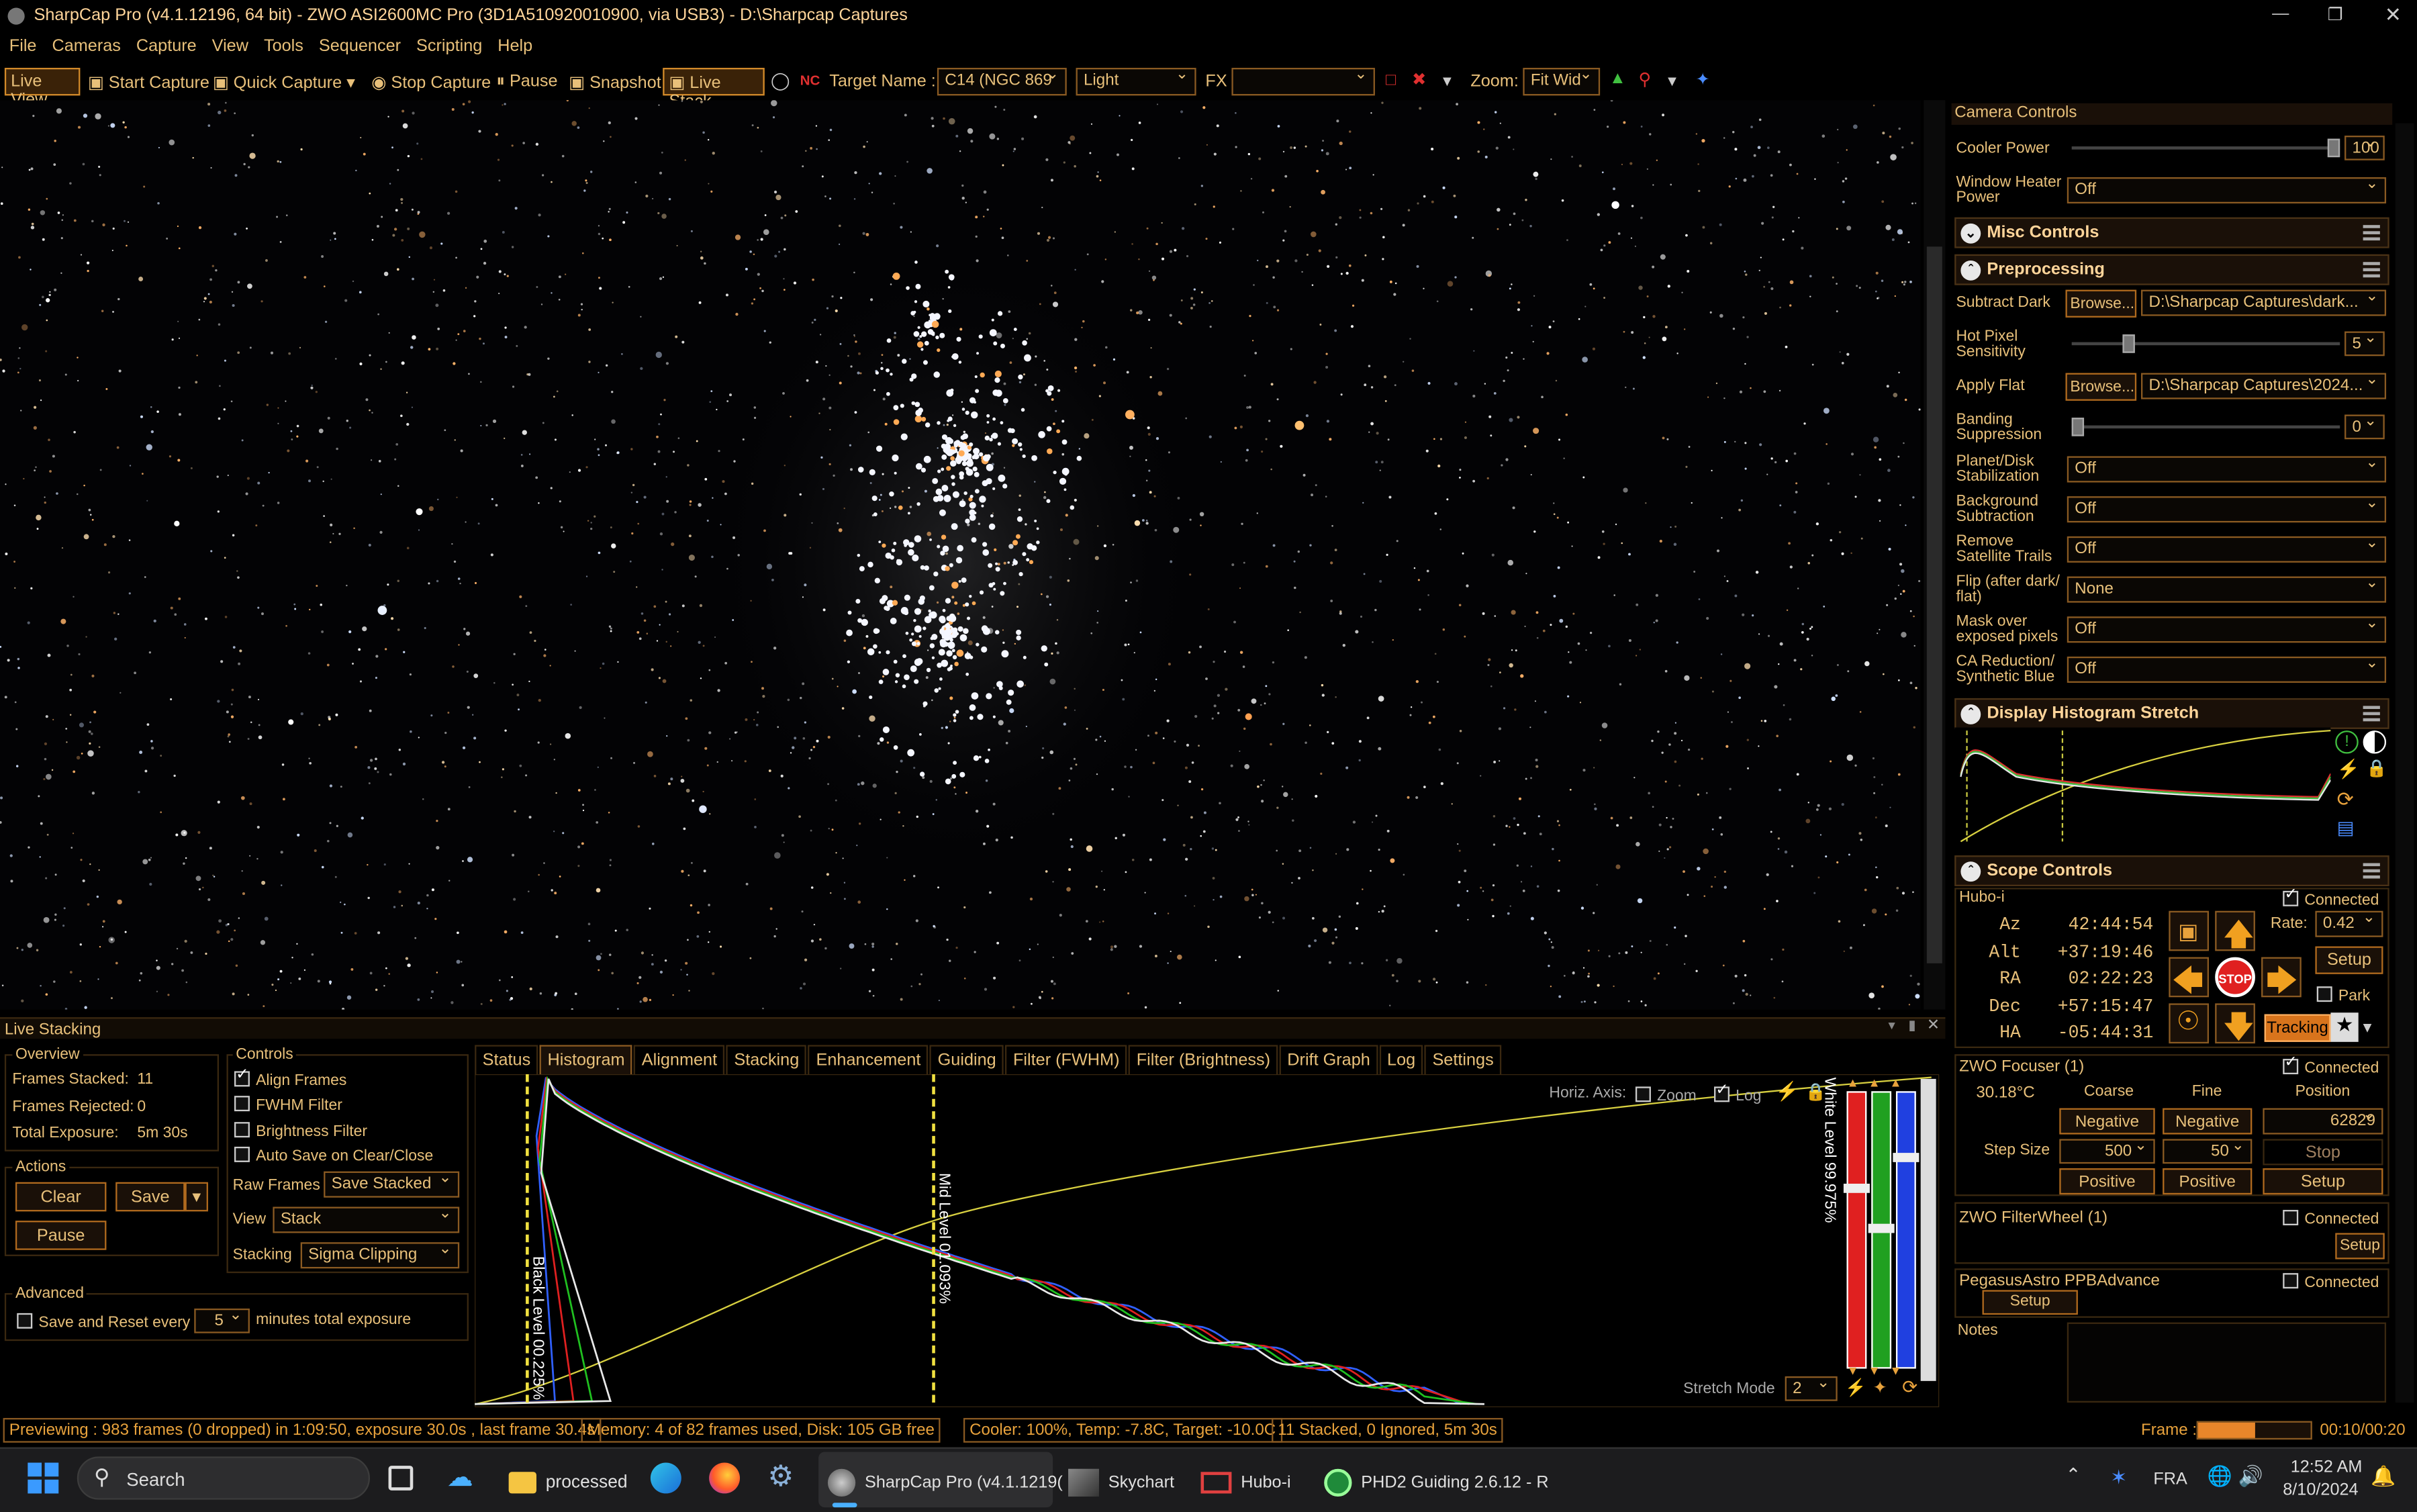  Describe the element at coordinates (2190, 978) in the screenshot. I see `west-button: 🡄` at that location.